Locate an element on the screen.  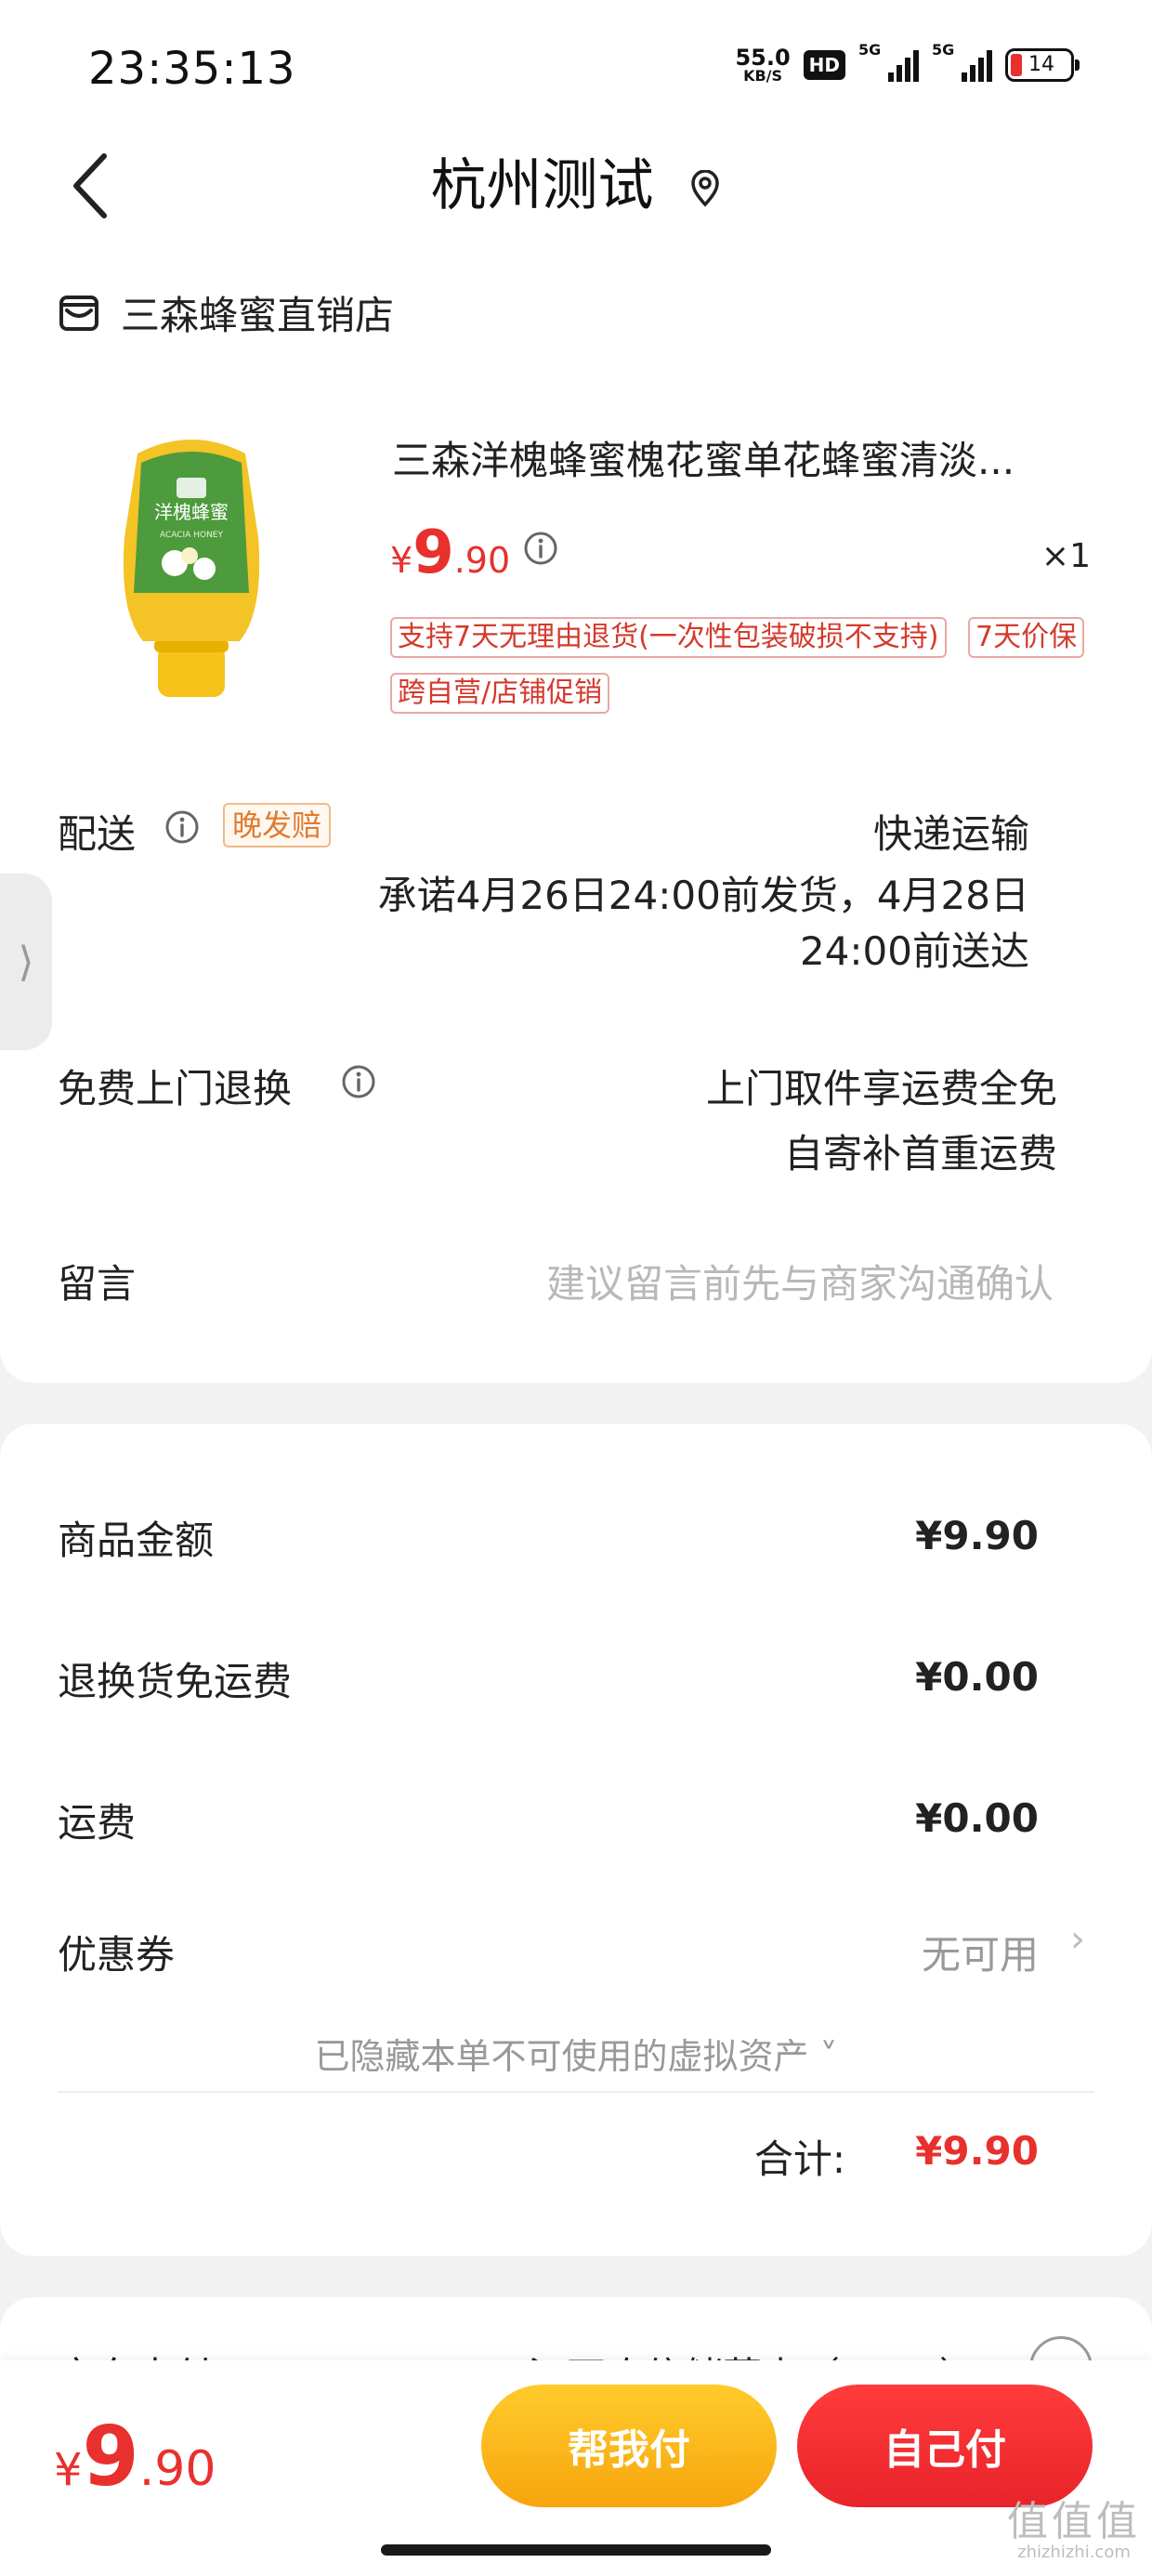
chevron-right-icon: ⟩ is located at coordinates (26, 962).